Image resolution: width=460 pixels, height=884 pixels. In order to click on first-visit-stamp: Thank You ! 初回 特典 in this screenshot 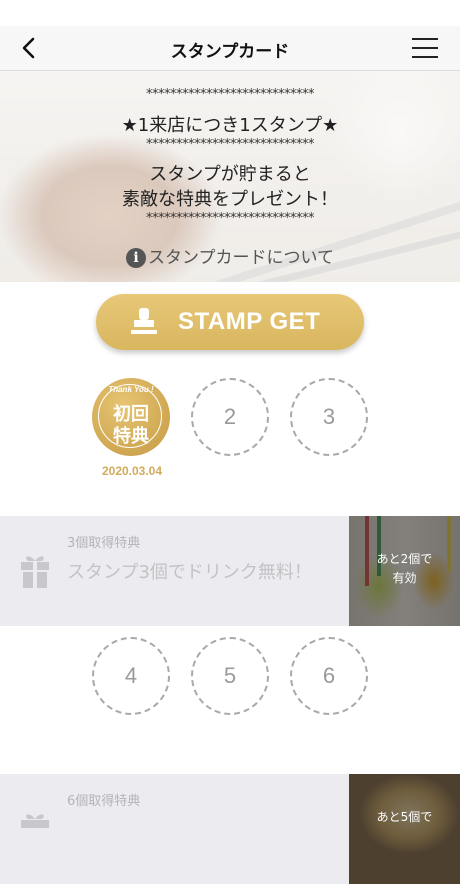, I will do `click(131, 417)`.